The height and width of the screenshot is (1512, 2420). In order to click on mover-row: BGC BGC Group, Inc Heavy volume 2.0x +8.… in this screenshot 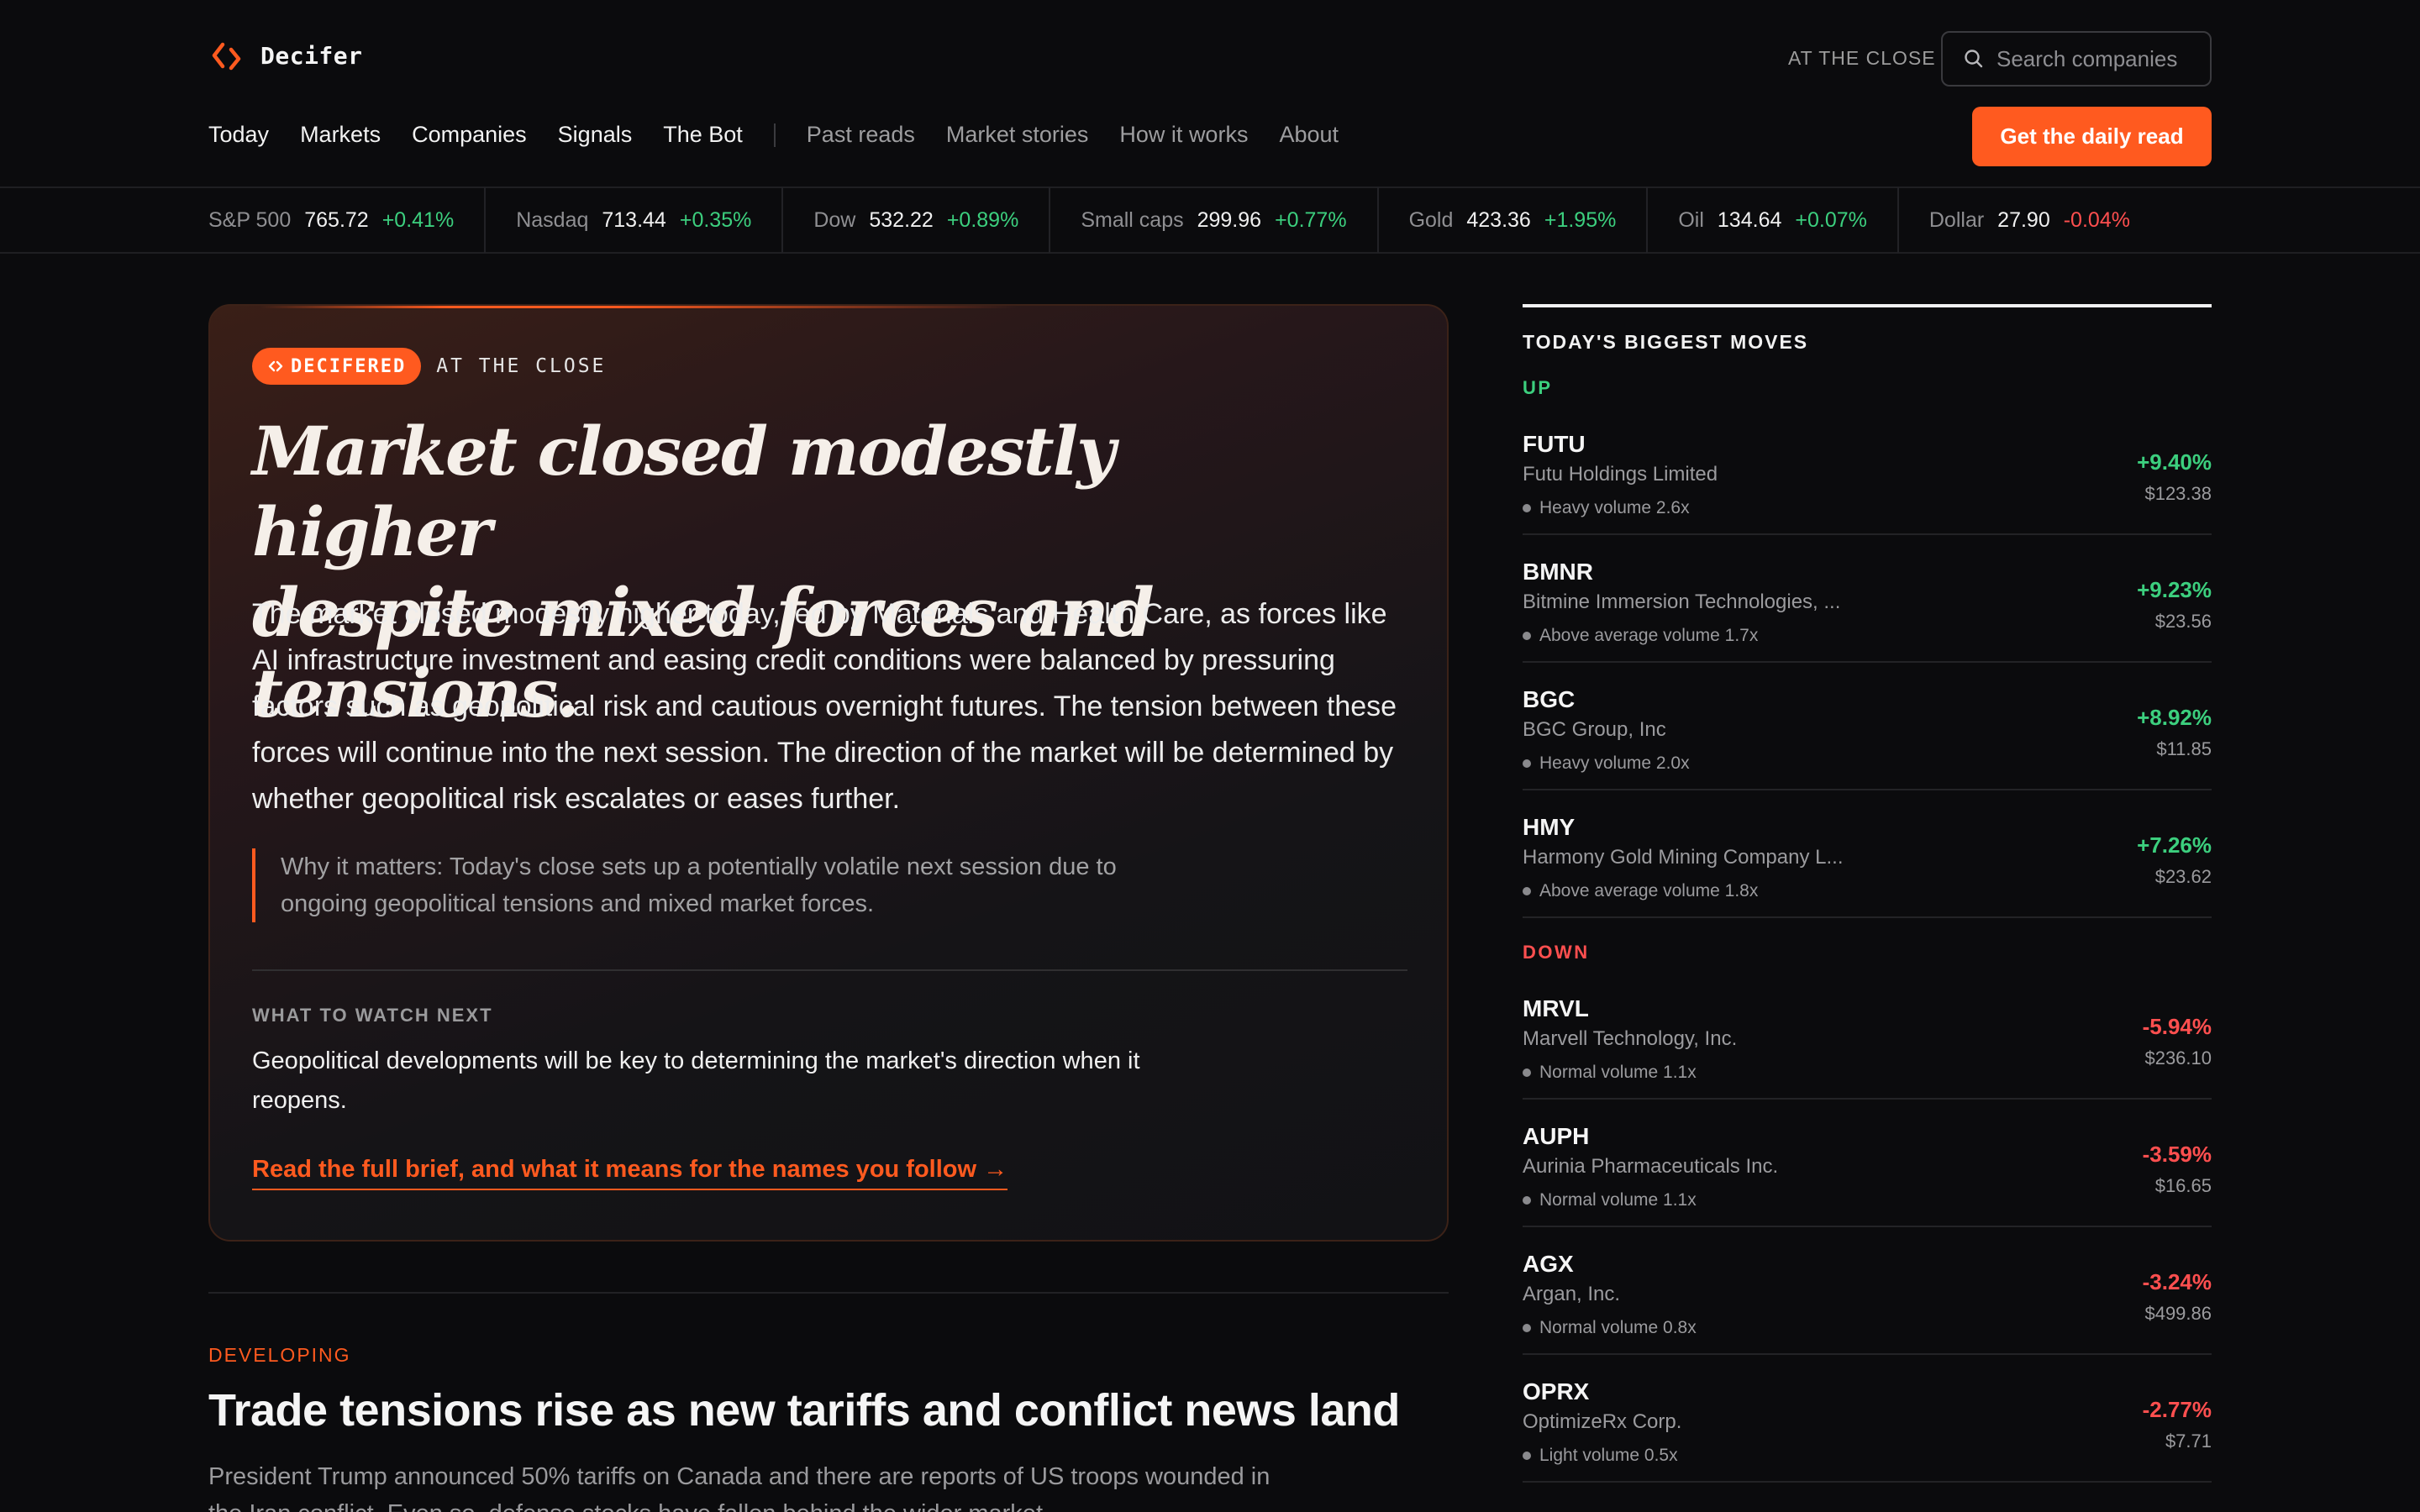, I will do `click(1867, 726)`.